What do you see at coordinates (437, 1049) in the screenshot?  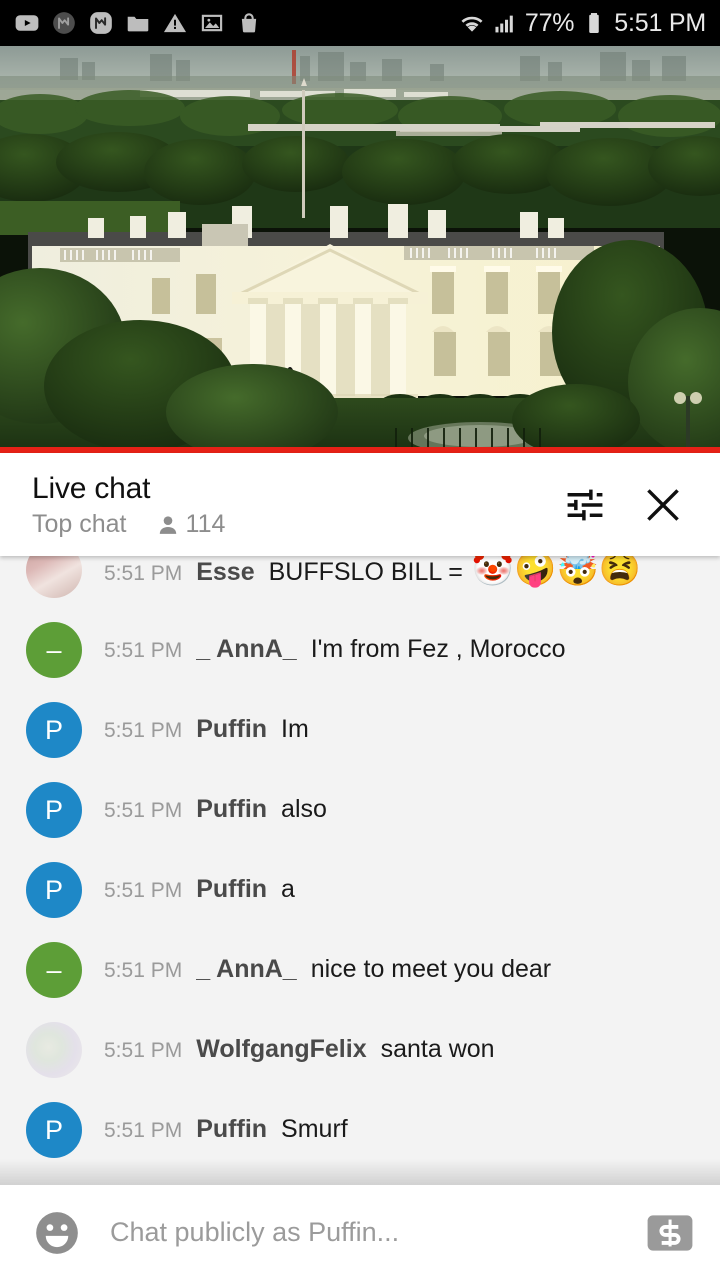 I see `message-text: santa won` at bounding box center [437, 1049].